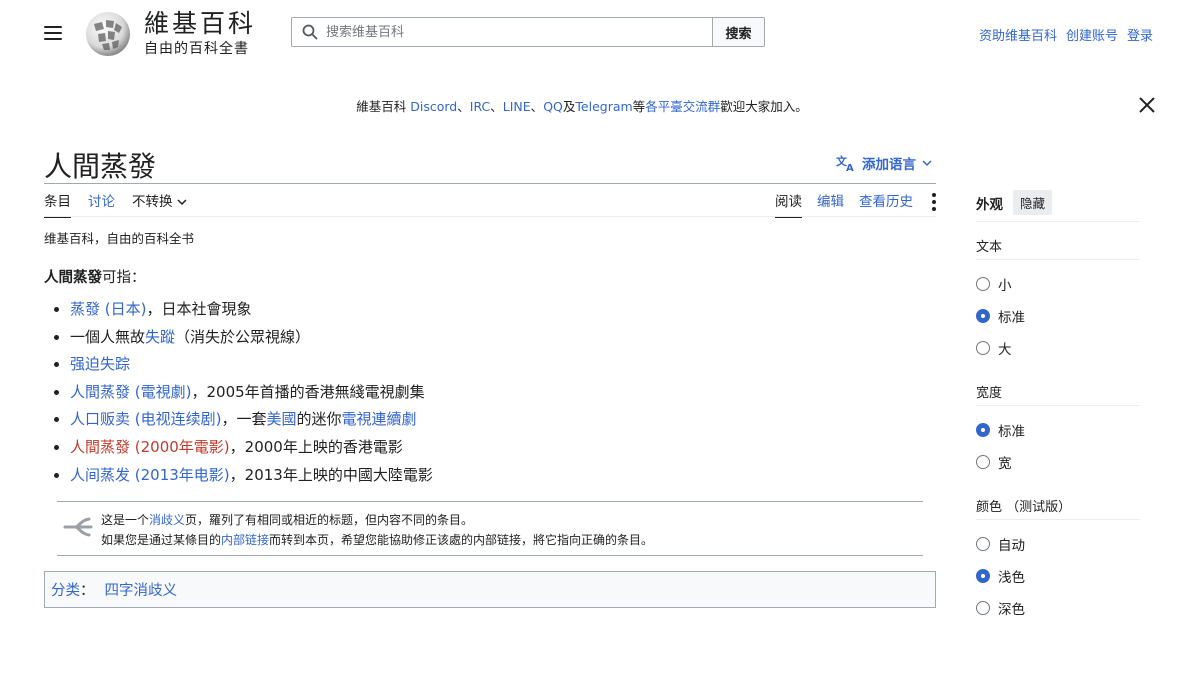  What do you see at coordinates (989, 204) in the screenshot?
I see `appearance-title: 外观` at bounding box center [989, 204].